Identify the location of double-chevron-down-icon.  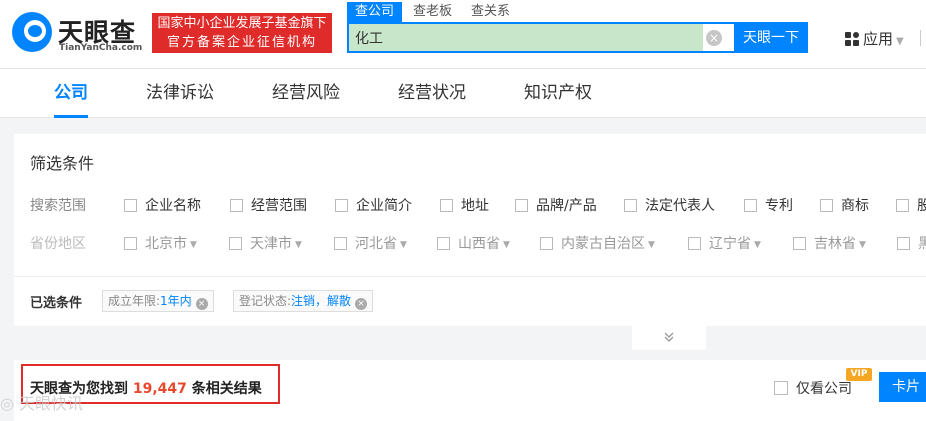
(669, 337).